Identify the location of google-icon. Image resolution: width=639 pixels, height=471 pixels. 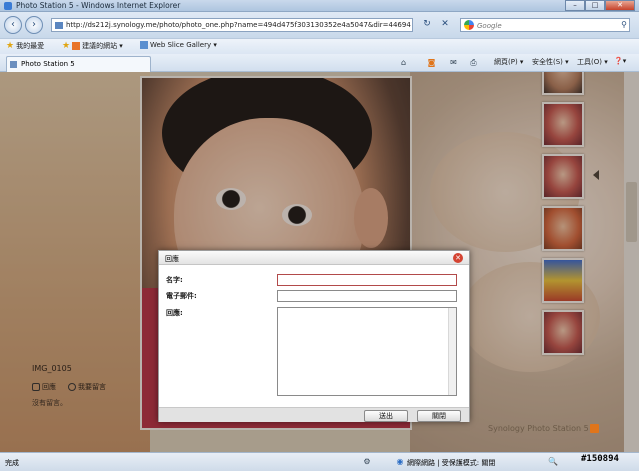
(469, 25).